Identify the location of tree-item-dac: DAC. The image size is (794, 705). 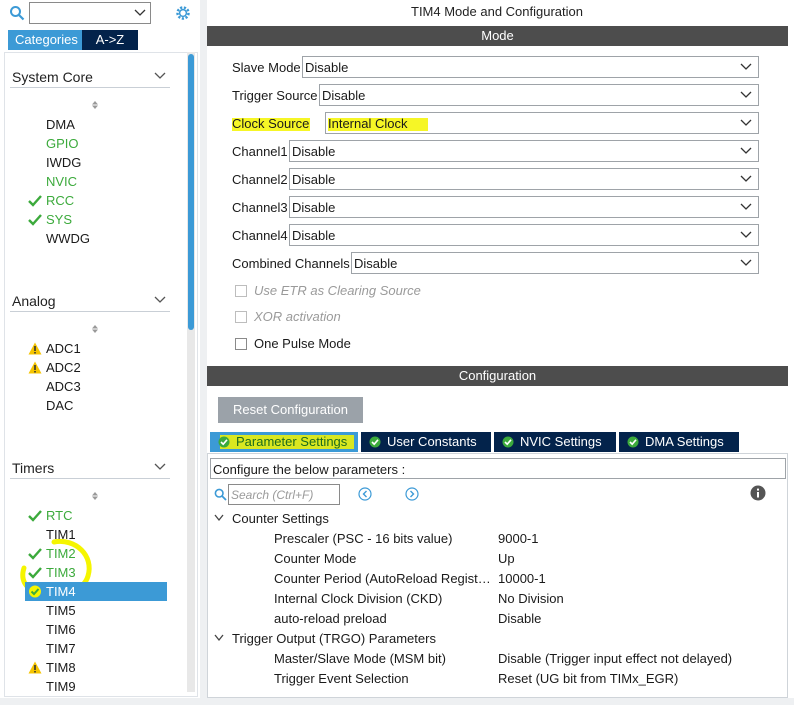
(95, 405).